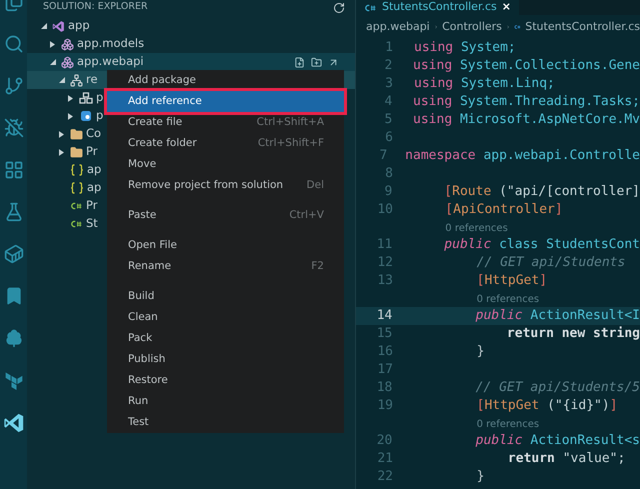  Describe the element at coordinates (79, 25) in the screenshot. I see `tree-label: app` at that location.